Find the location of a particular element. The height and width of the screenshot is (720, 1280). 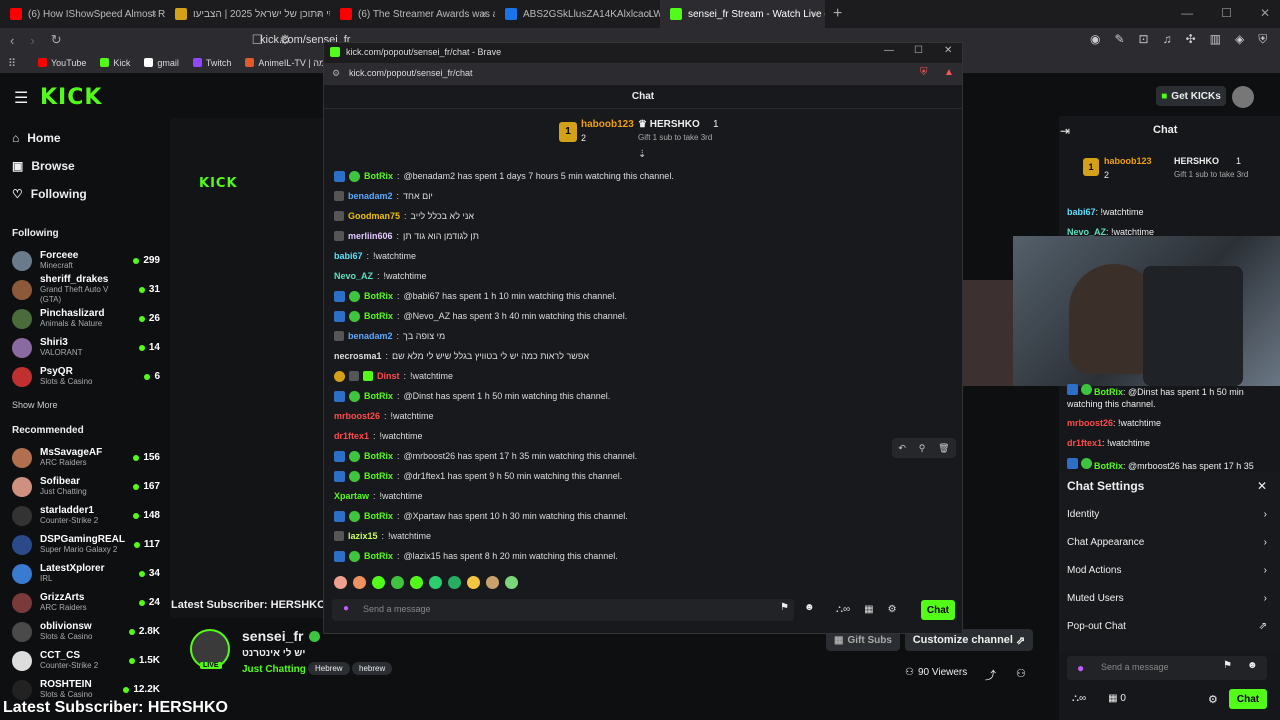

puzzle-icon: ✣ is located at coordinates (1191, 39).